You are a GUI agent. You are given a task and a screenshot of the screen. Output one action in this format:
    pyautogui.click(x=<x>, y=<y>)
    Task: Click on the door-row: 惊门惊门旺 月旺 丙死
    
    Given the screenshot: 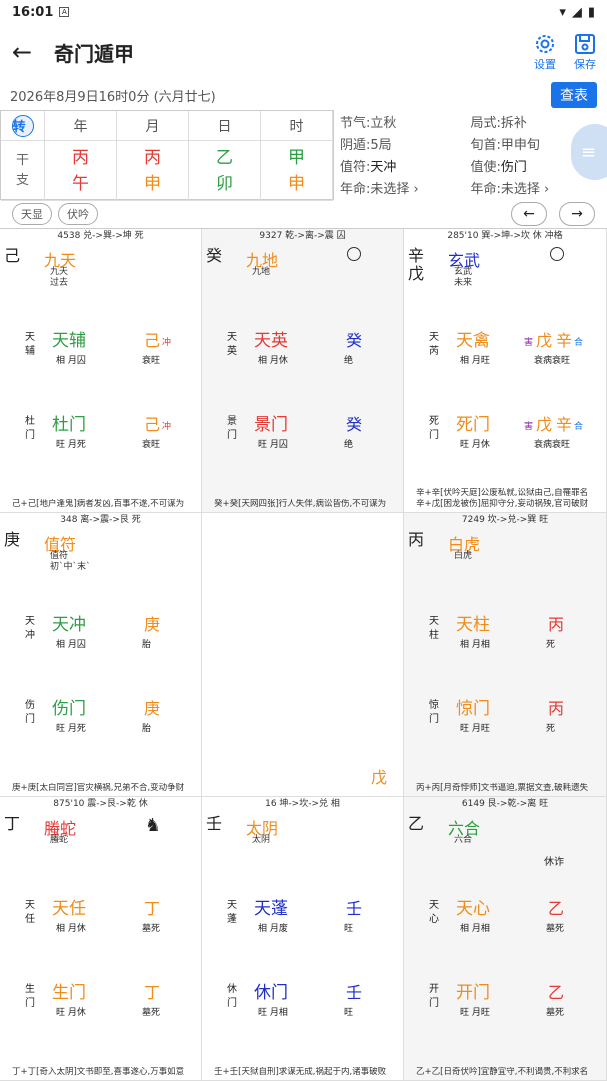 What is the action you would take?
    pyautogui.click(x=505, y=719)
    